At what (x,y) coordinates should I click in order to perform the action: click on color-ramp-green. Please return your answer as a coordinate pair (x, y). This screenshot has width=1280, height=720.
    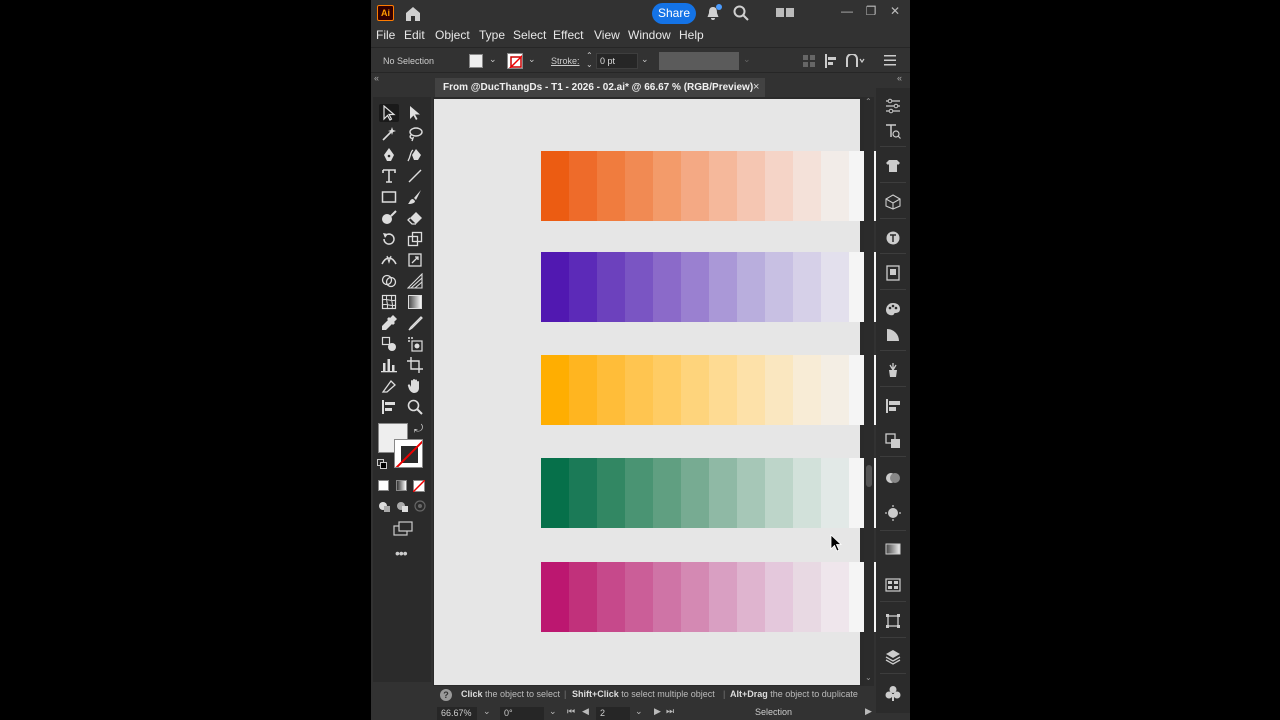
    Looking at the image, I should click on (709, 493).